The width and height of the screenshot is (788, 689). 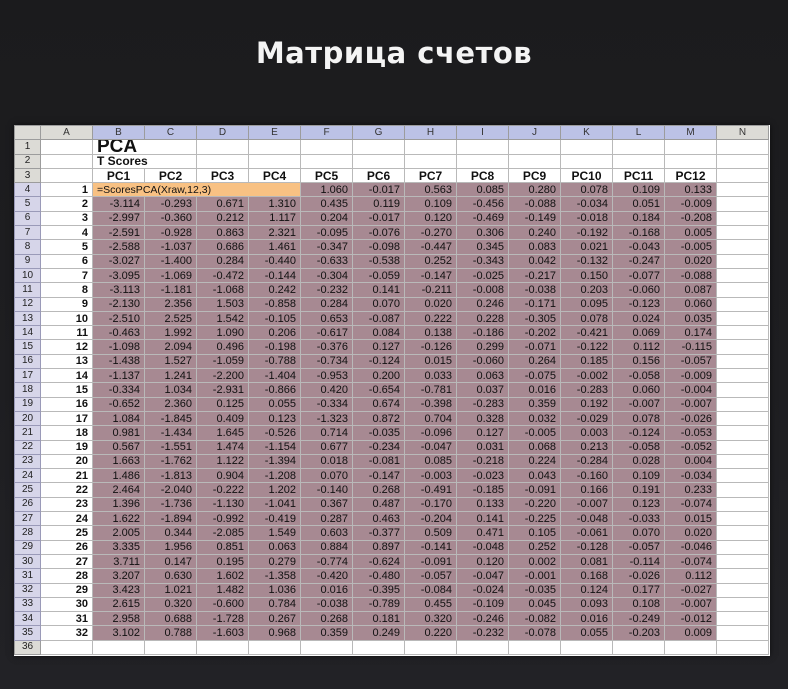 I want to click on score-cell: -3.113, so click(x=118, y=290).